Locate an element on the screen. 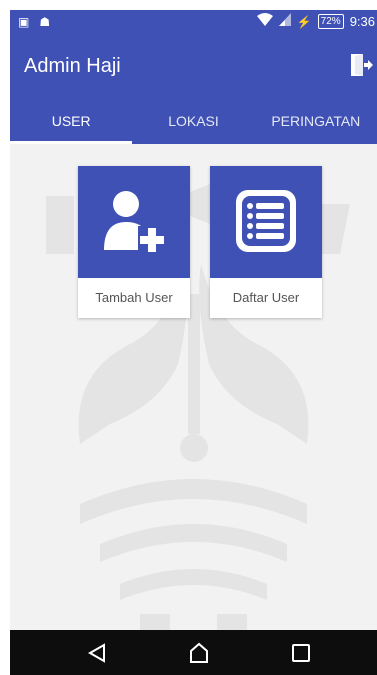 Image resolution: width=377 pixels, height=675 pixels. add-user-icon is located at coordinates (135, 222).